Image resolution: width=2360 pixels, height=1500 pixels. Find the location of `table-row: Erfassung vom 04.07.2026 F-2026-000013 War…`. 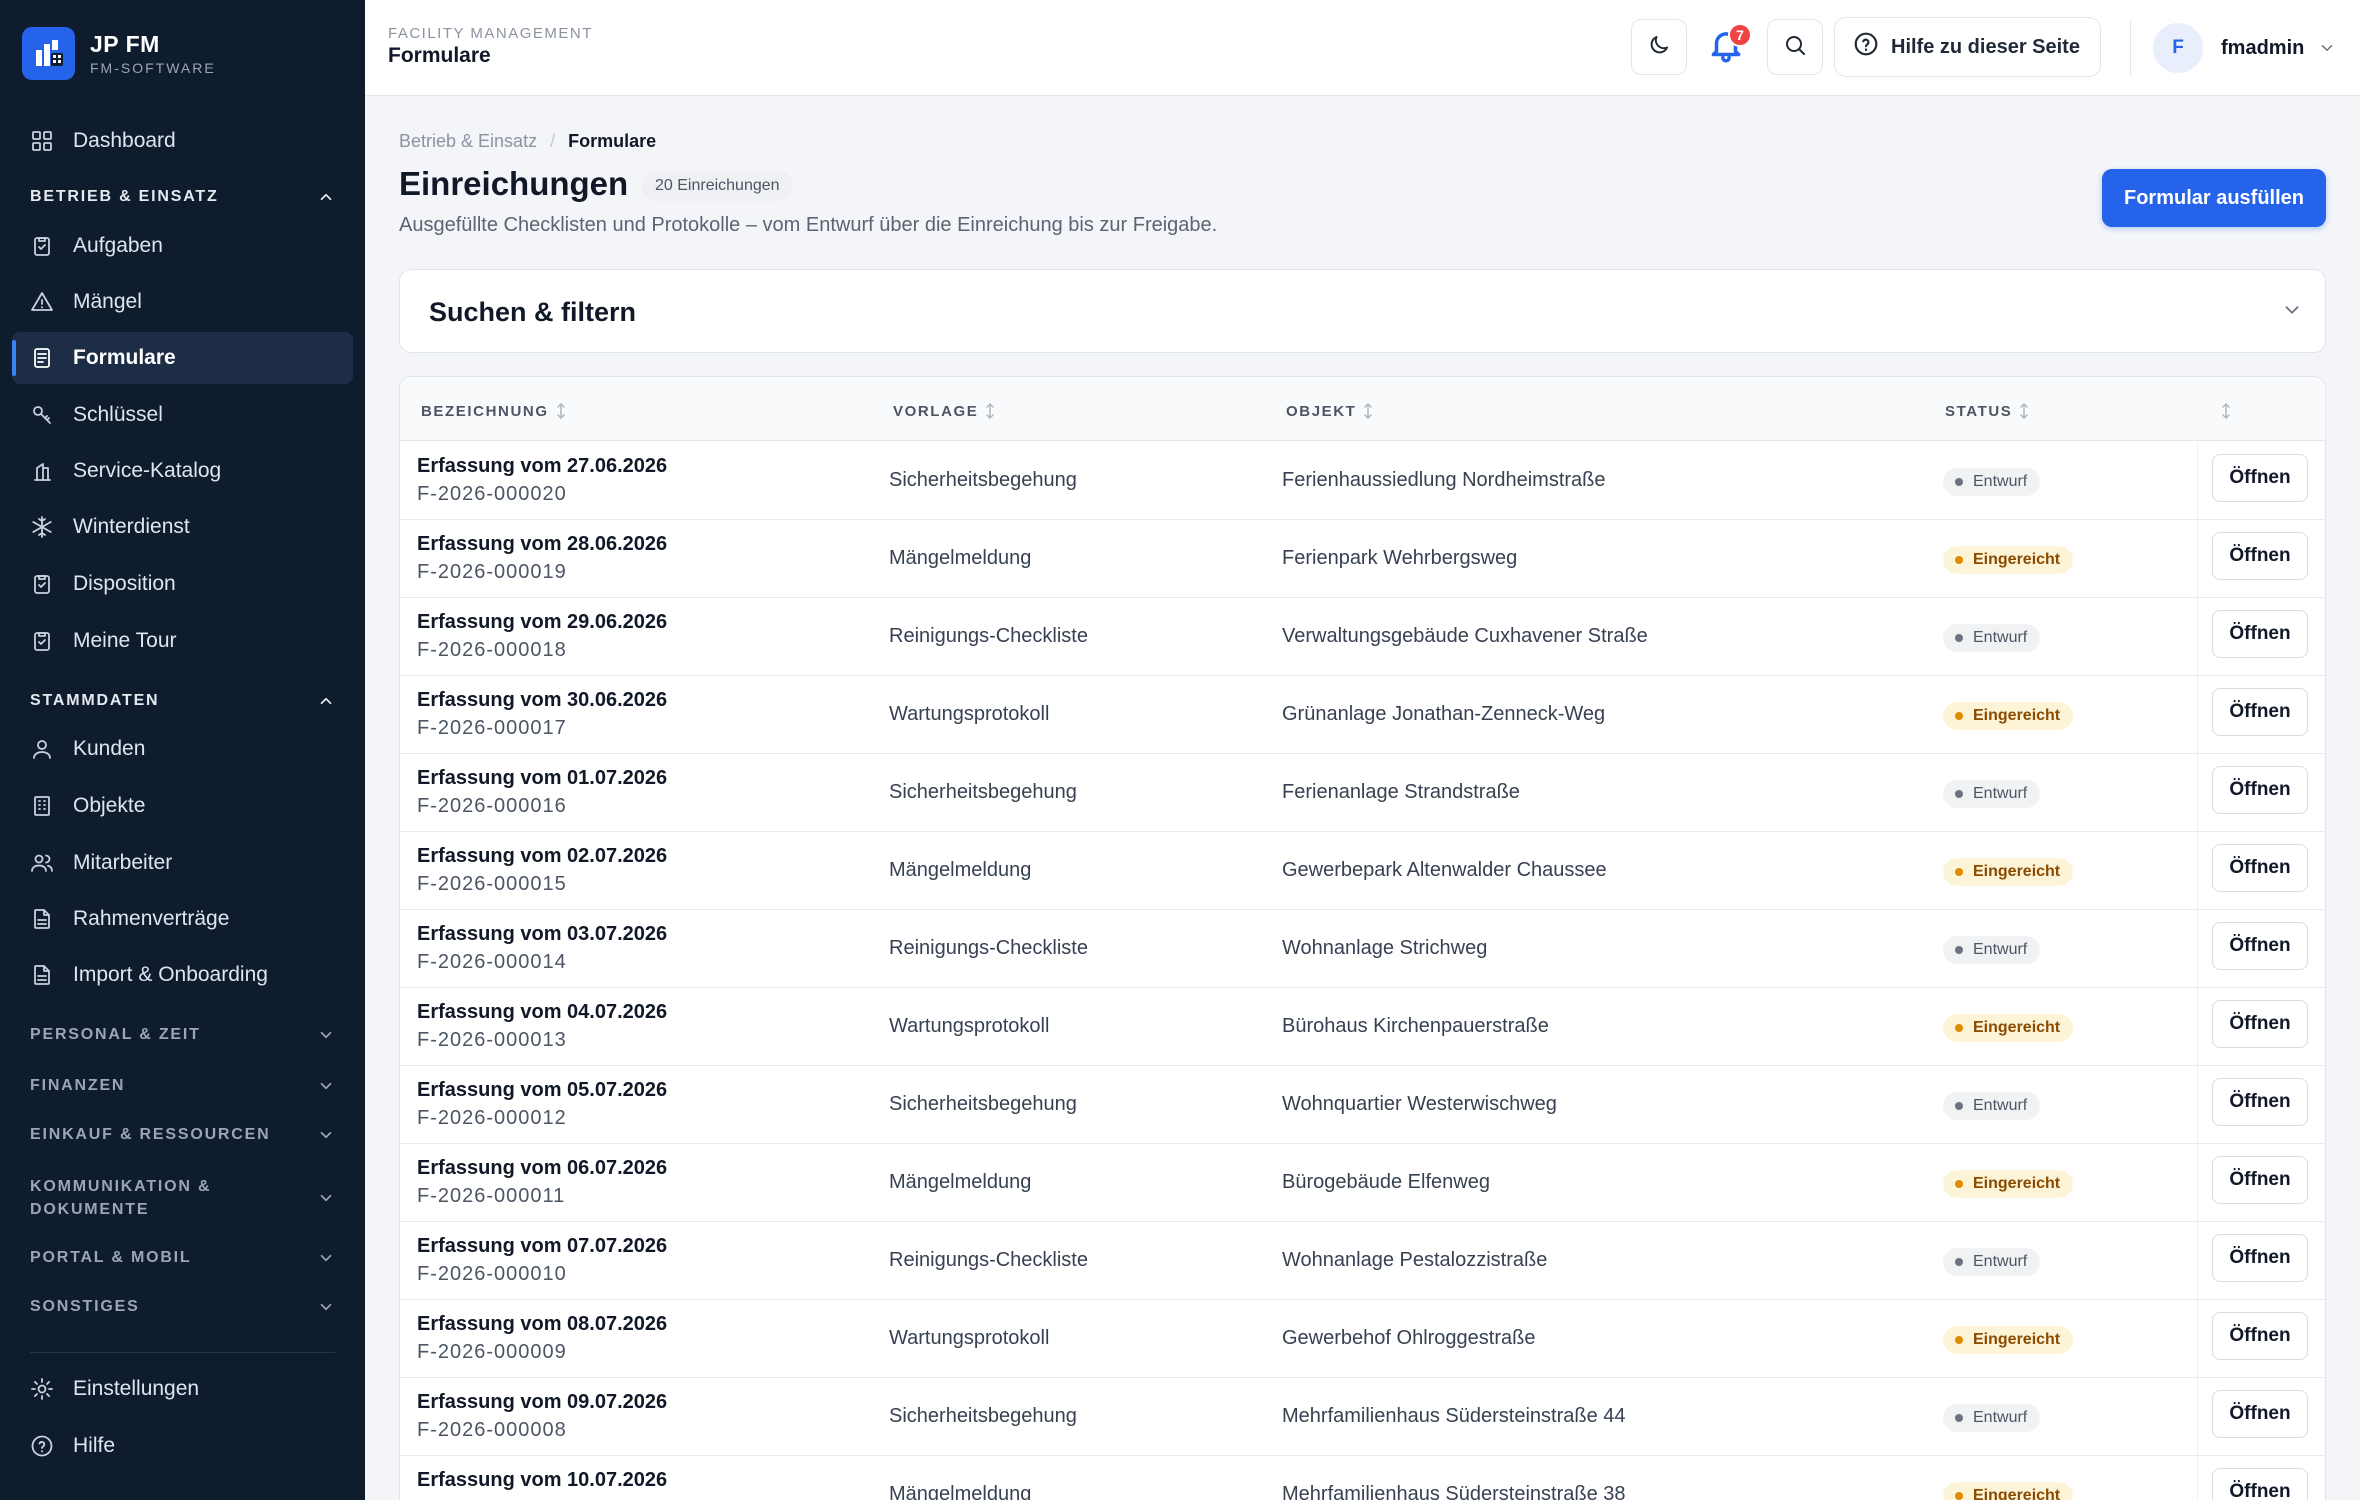

table-row: Erfassung vom 04.07.2026 F-2026-000013 War… is located at coordinates (1362, 1027).